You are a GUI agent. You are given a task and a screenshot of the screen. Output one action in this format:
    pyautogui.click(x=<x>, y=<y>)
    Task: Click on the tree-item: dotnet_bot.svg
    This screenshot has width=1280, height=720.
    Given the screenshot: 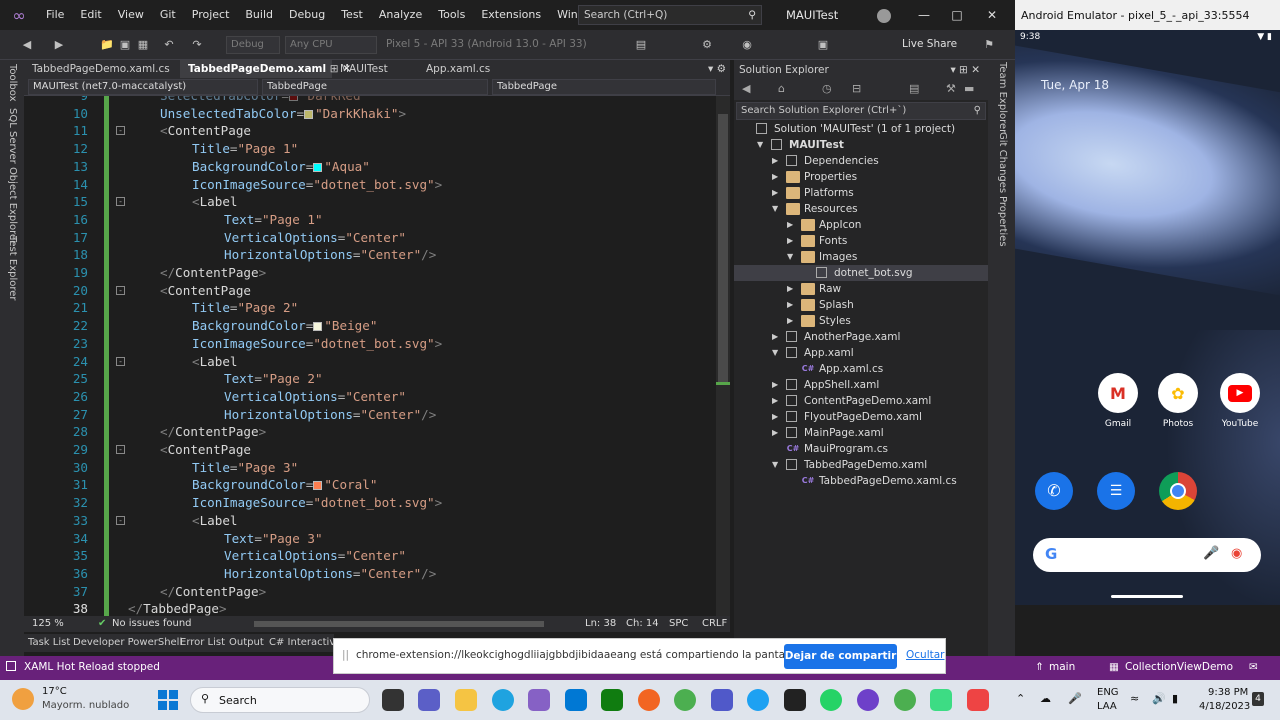 What is the action you would take?
    pyautogui.click(x=861, y=273)
    